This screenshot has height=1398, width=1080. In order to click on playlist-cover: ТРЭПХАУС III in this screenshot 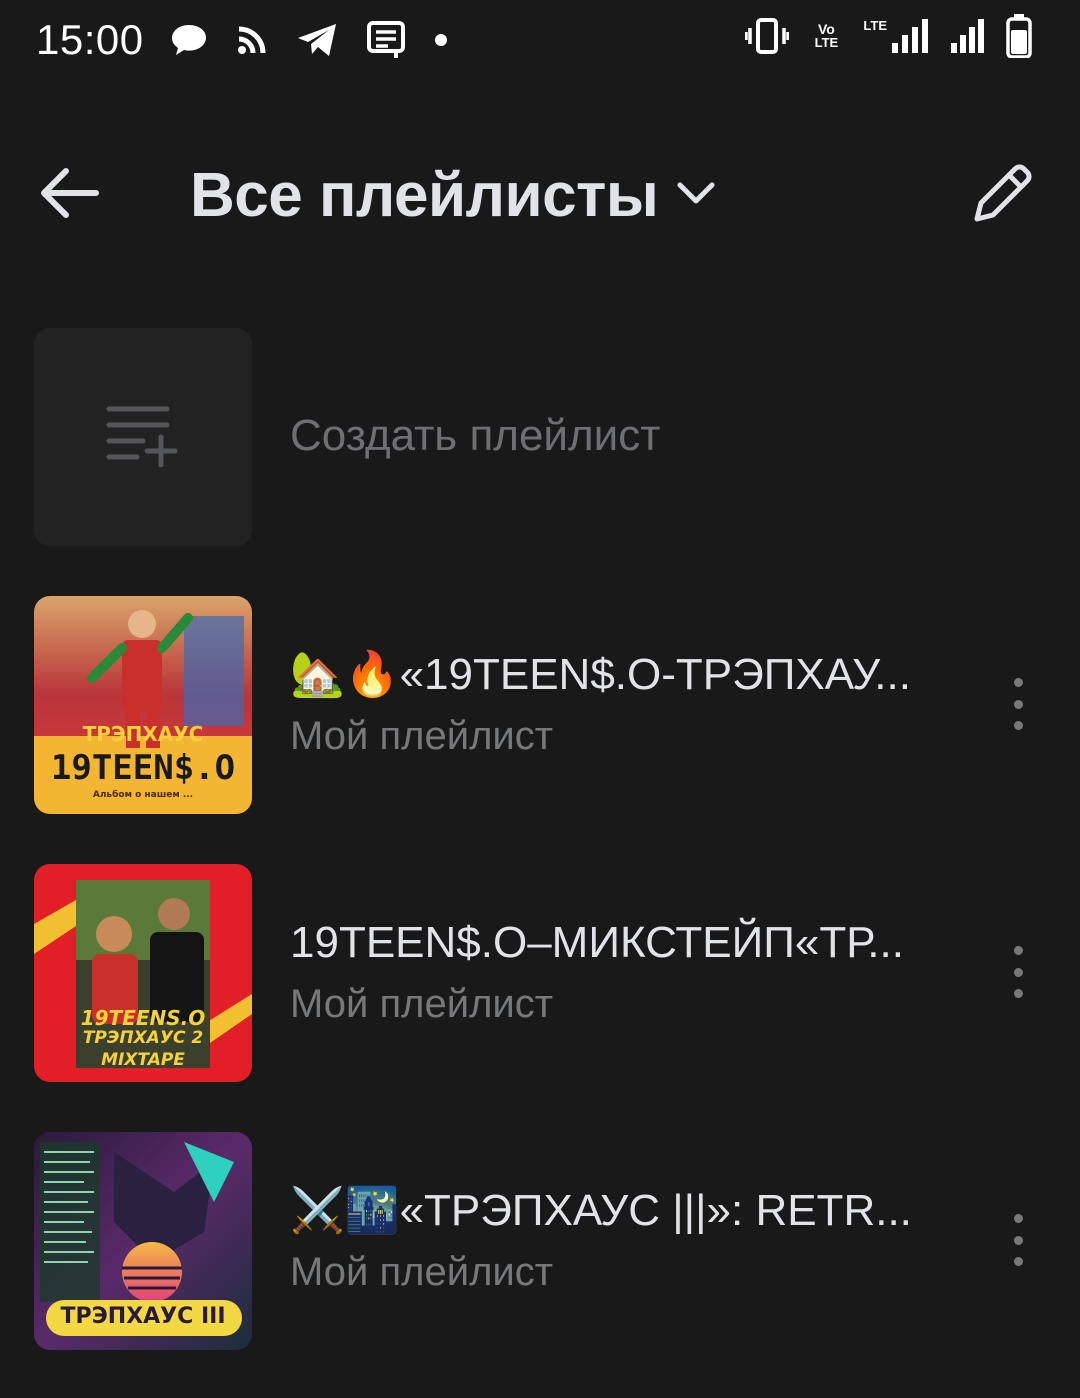, I will do `click(143, 1241)`.